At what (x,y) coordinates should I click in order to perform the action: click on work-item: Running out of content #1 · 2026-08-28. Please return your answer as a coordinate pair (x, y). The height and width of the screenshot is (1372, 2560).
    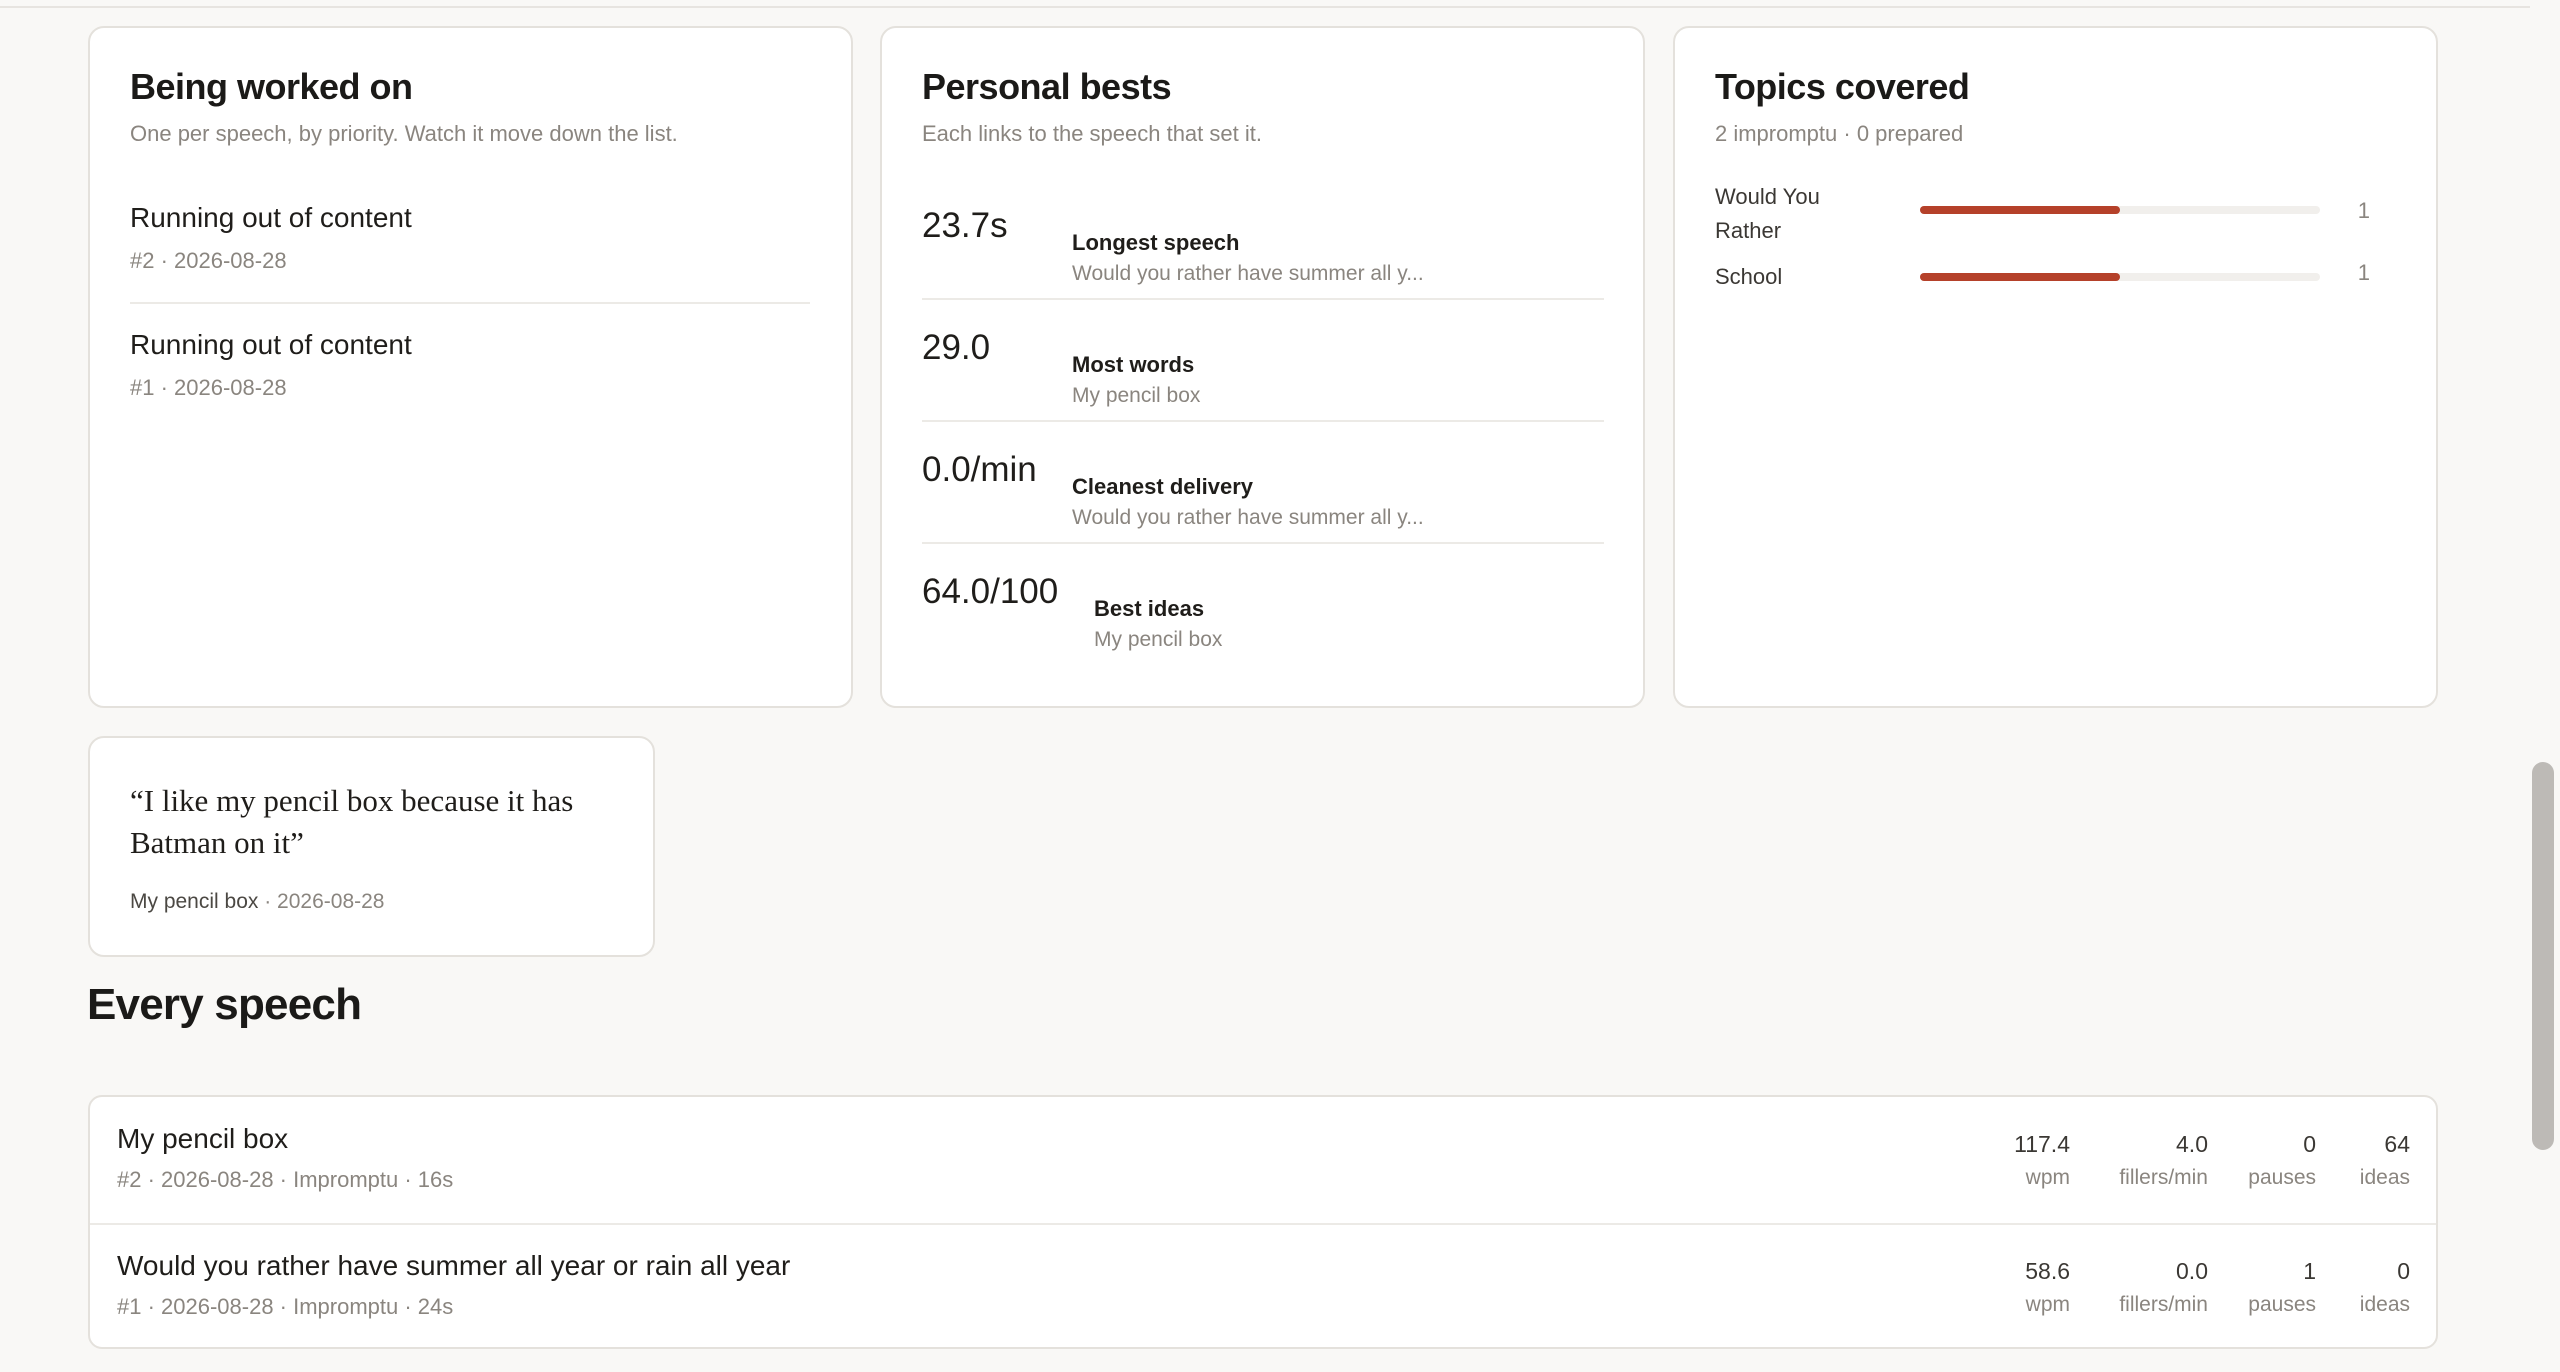
    Looking at the image, I should click on (470, 365).